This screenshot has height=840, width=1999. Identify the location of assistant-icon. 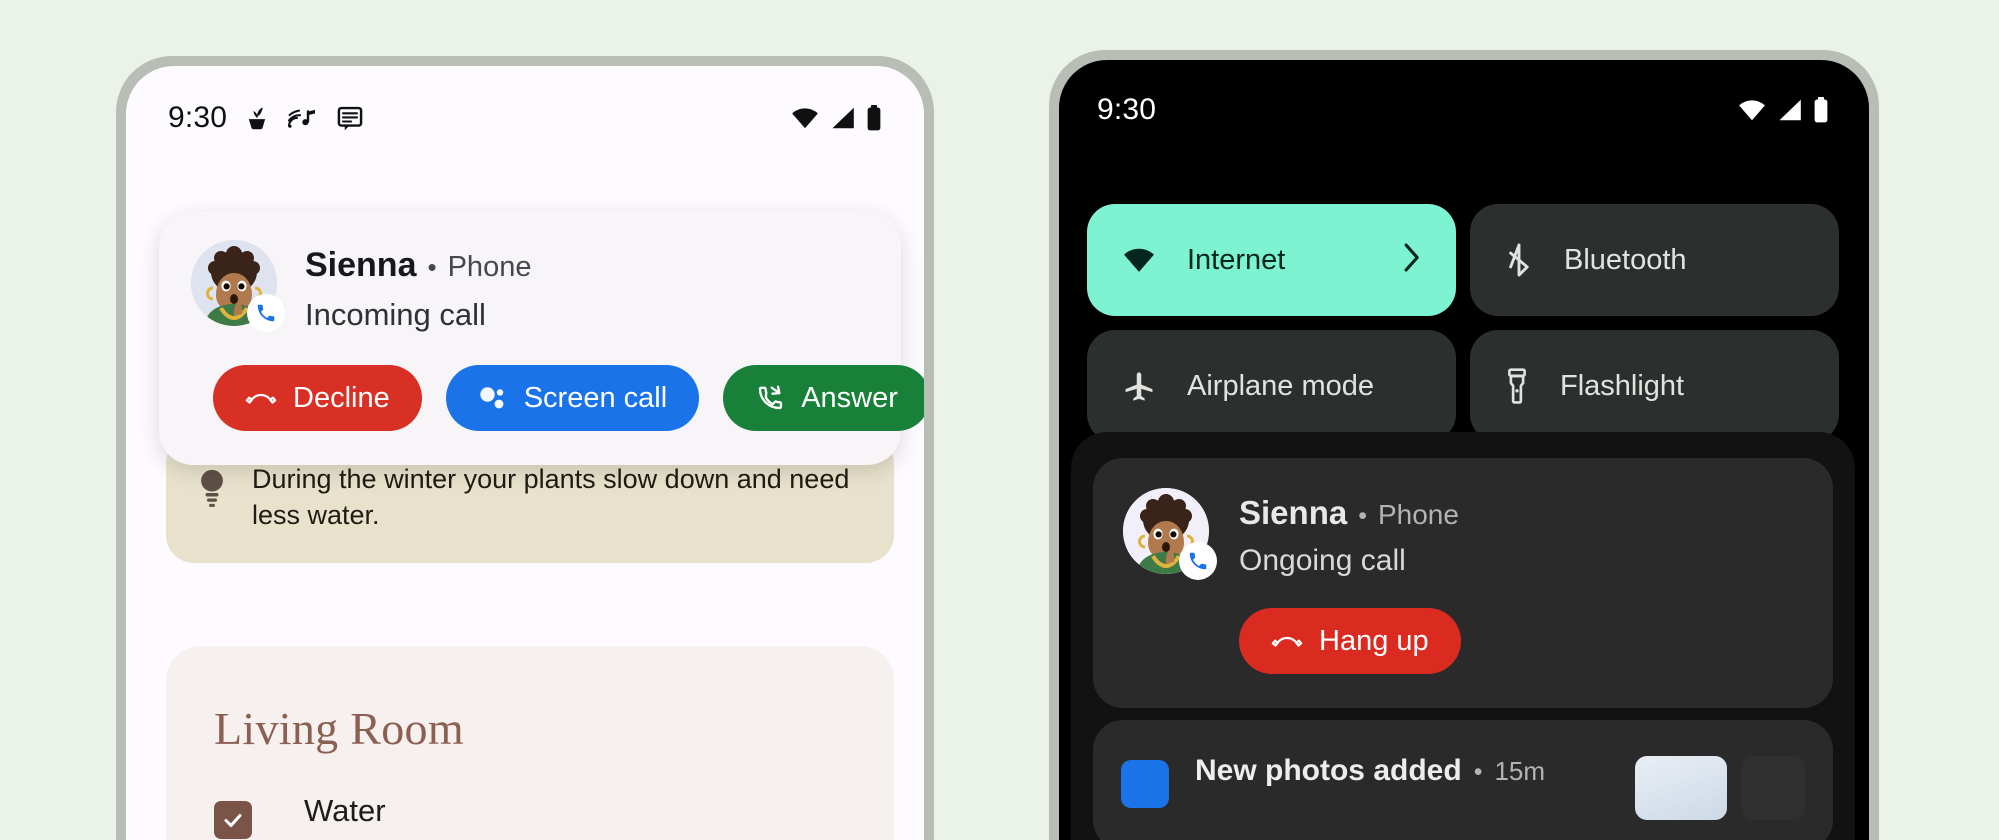
(492, 398).